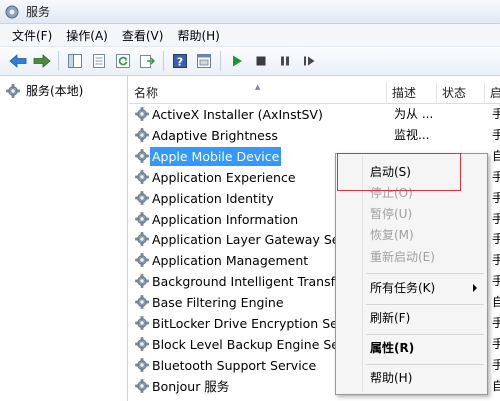  I want to click on window-title: 服务, so click(38, 12).